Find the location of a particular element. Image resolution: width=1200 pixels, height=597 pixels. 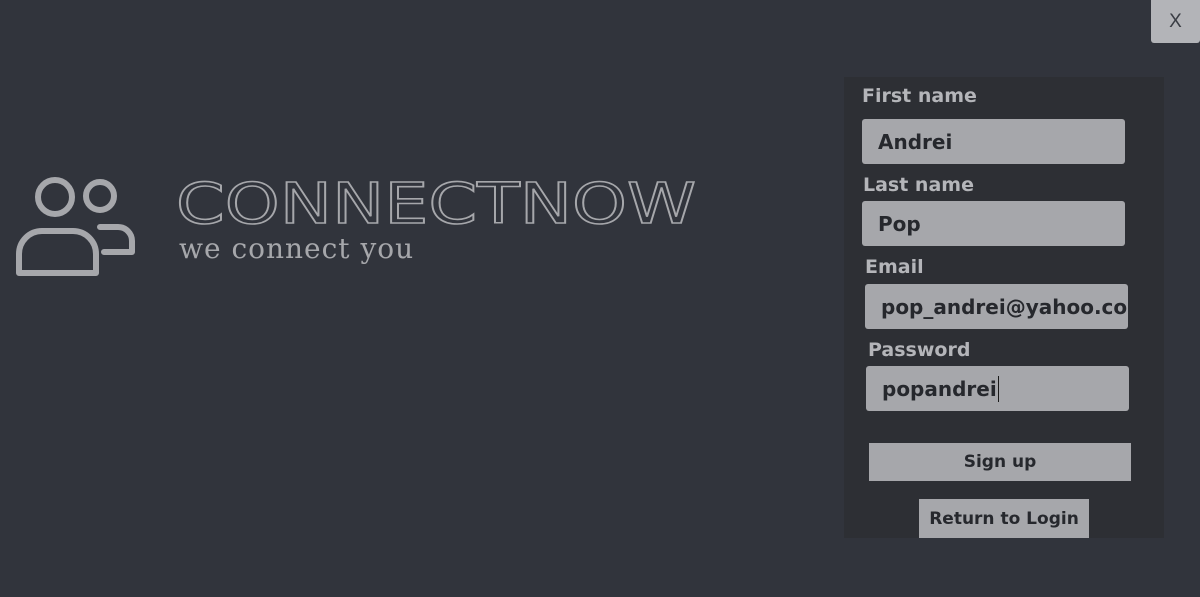

last-name-label: Last name is located at coordinates (918, 185).